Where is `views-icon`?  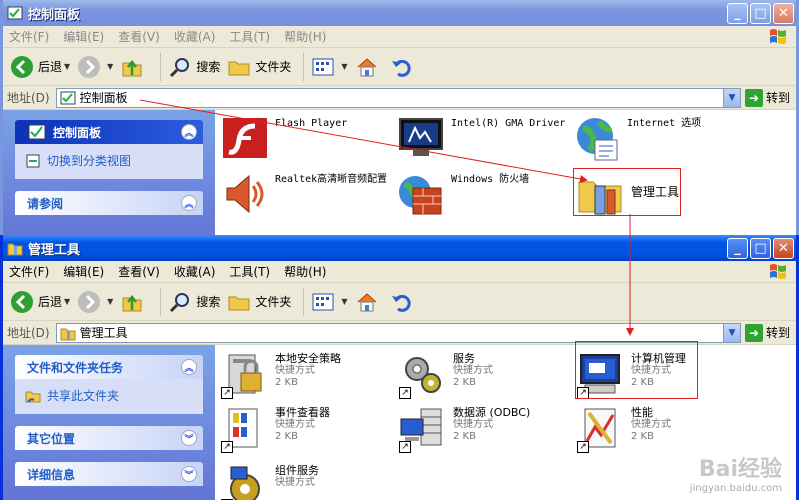 views-icon is located at coordinates (323, 302).